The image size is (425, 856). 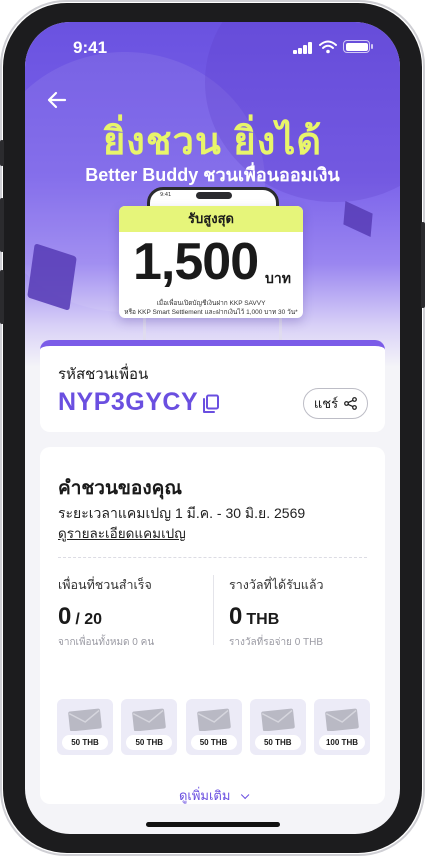 I want to click on referral-code-card: รหัสชวนเพื่อน NYP3GYCY แชร์, so click(x=212, y=386).